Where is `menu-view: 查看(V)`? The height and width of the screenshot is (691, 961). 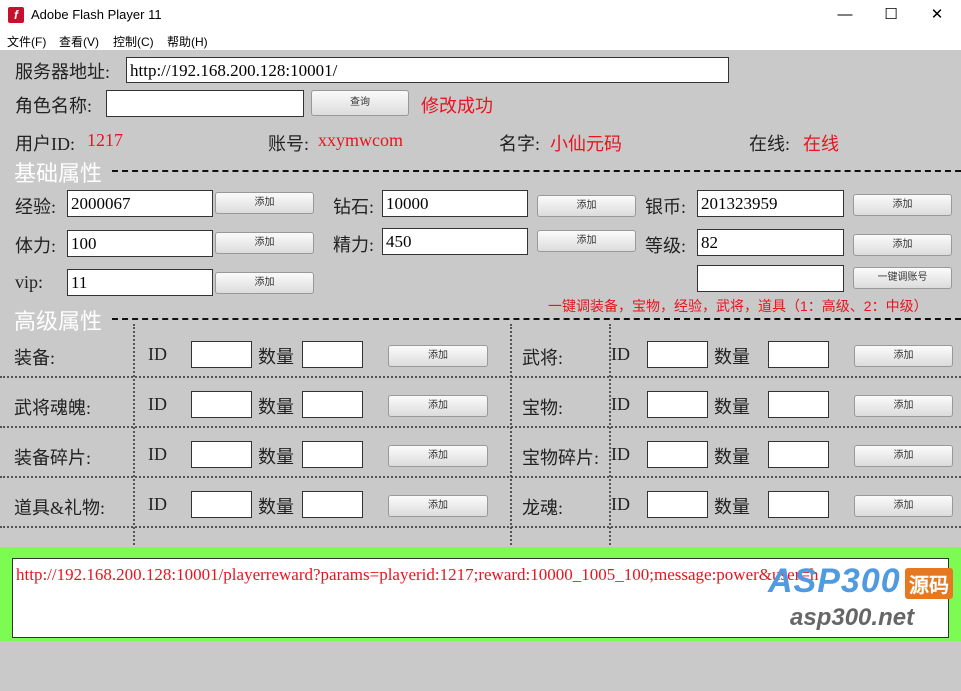 menu-view: 查看(V) is located at coordinates (79, 41).